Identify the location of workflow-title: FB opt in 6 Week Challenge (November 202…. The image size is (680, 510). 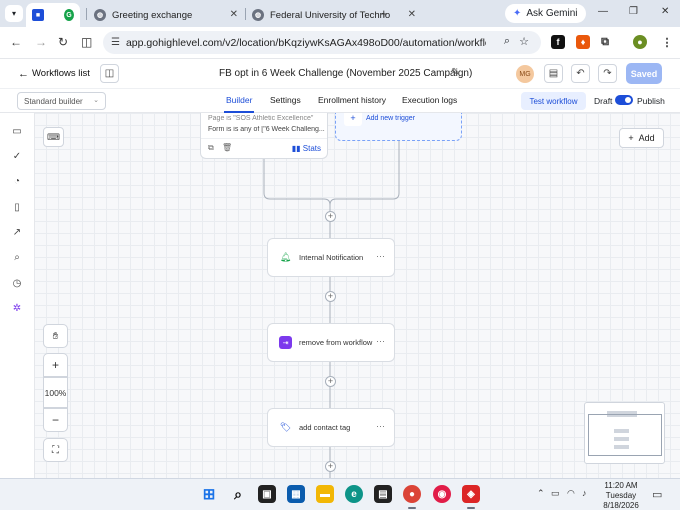
(345, 73).